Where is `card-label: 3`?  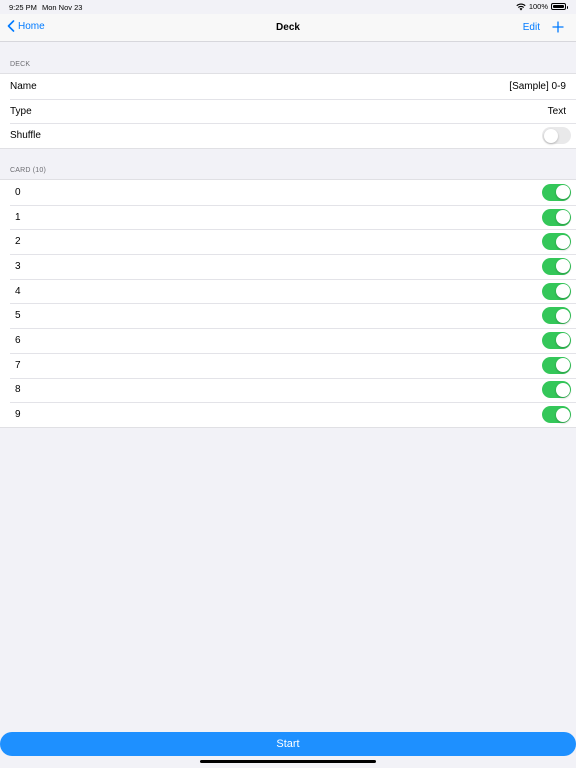 card-label: 3 is located at coordinates (18, 266).